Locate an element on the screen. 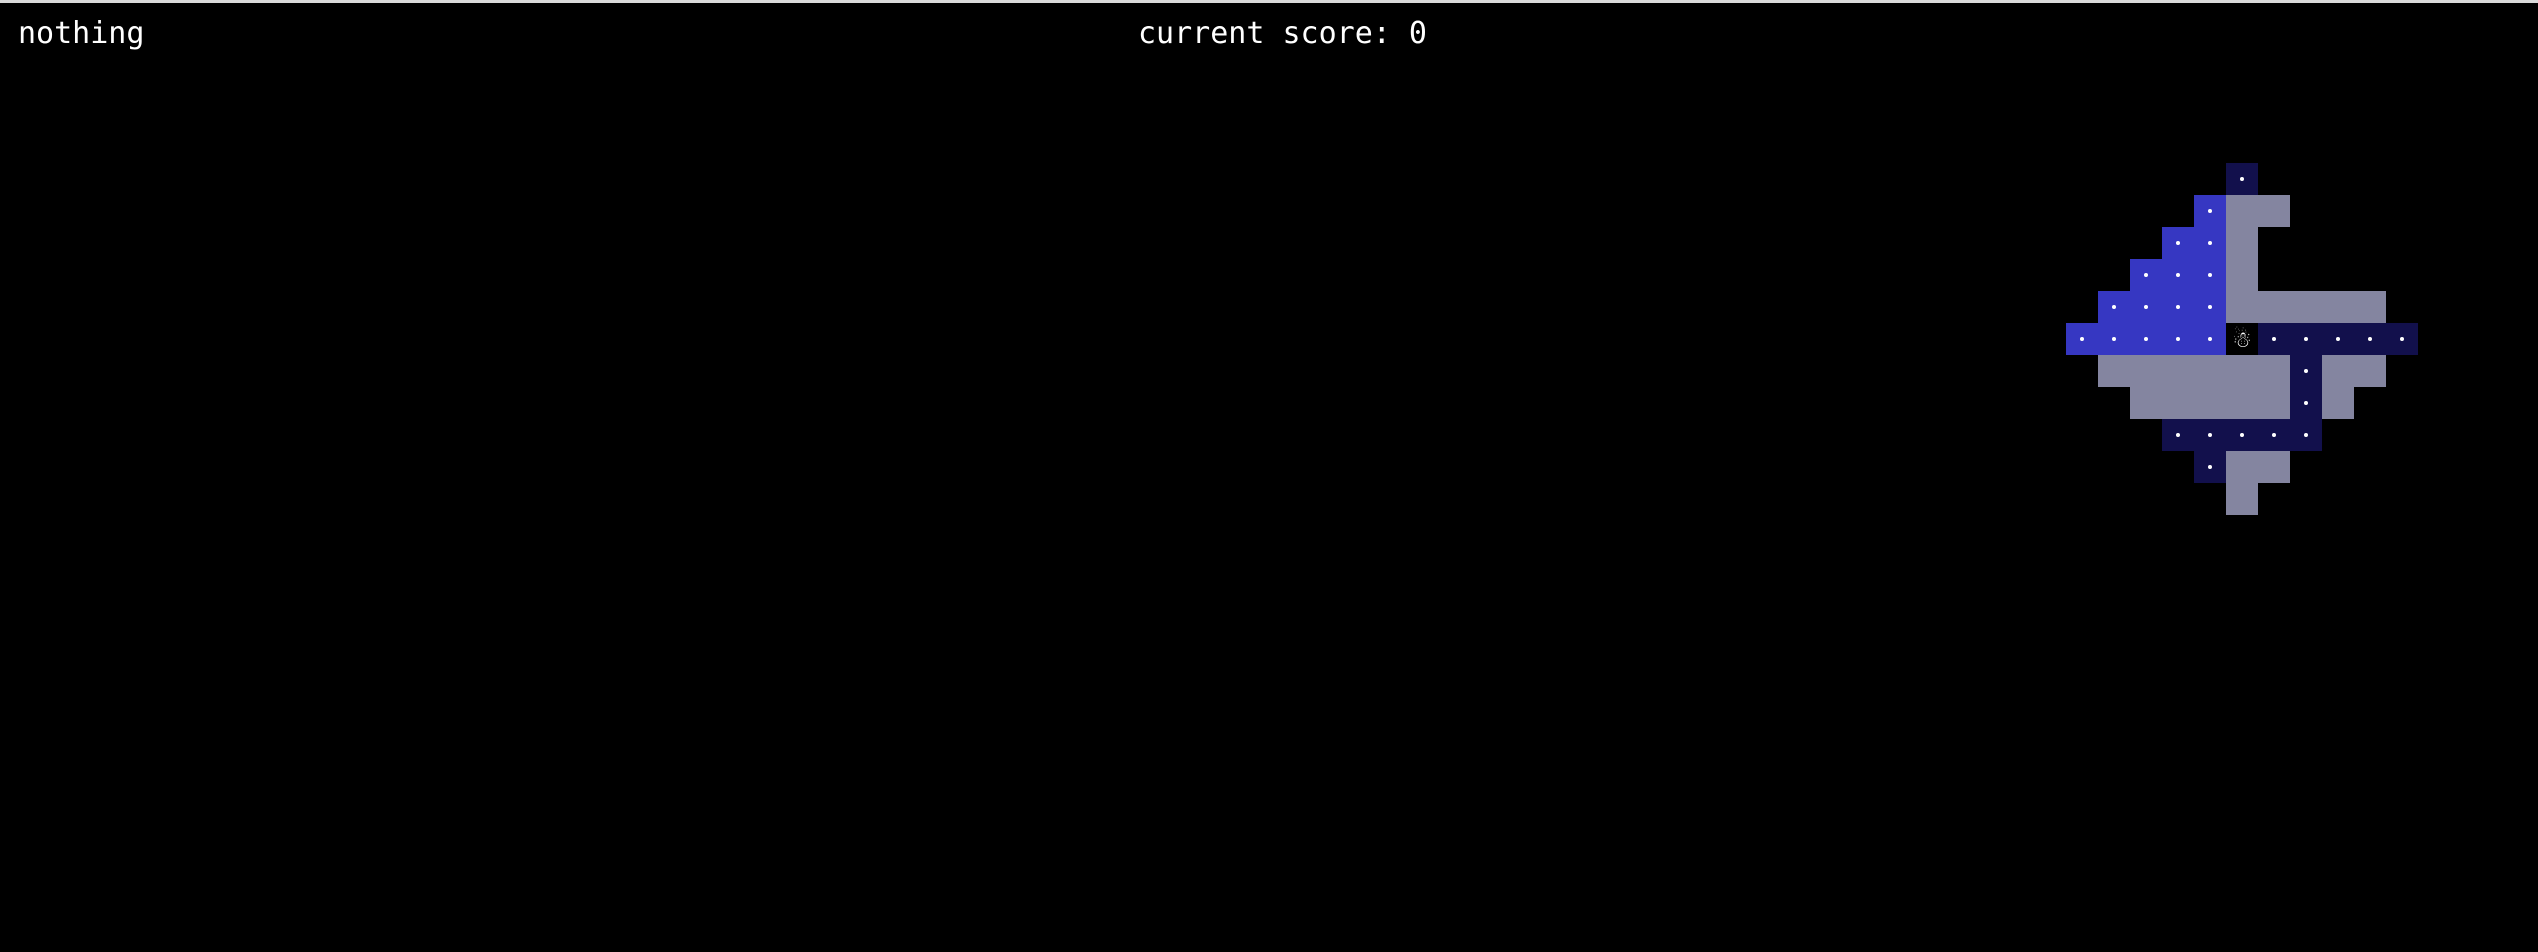  game-board: ☃ is located at coordinates (2242, 339).